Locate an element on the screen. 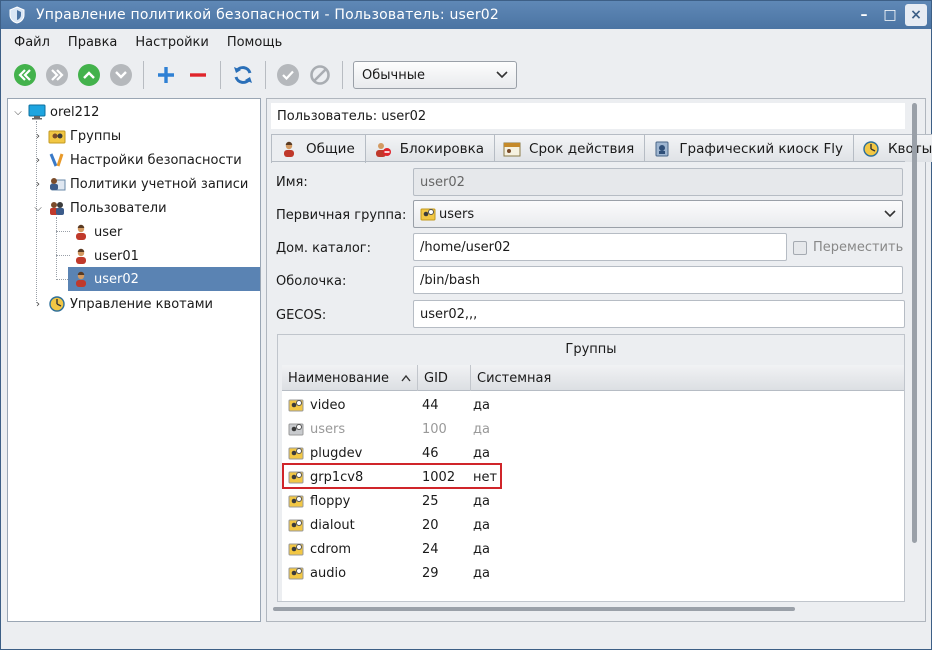 The image size is (932, 650). column-name: Наименование is located at coordinates (350, 378).